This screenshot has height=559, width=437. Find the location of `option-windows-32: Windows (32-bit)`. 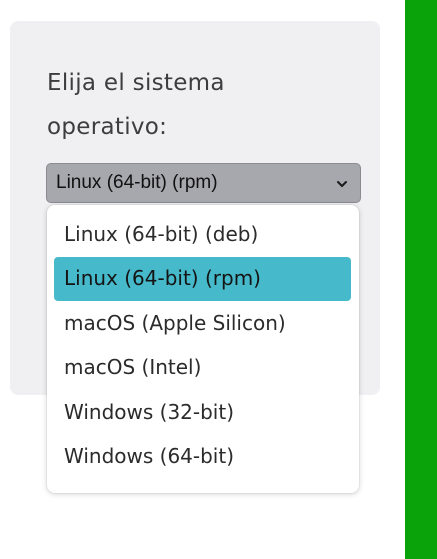

option-windows-32: Windows (32-bit) is located at coordinates (202, 413).